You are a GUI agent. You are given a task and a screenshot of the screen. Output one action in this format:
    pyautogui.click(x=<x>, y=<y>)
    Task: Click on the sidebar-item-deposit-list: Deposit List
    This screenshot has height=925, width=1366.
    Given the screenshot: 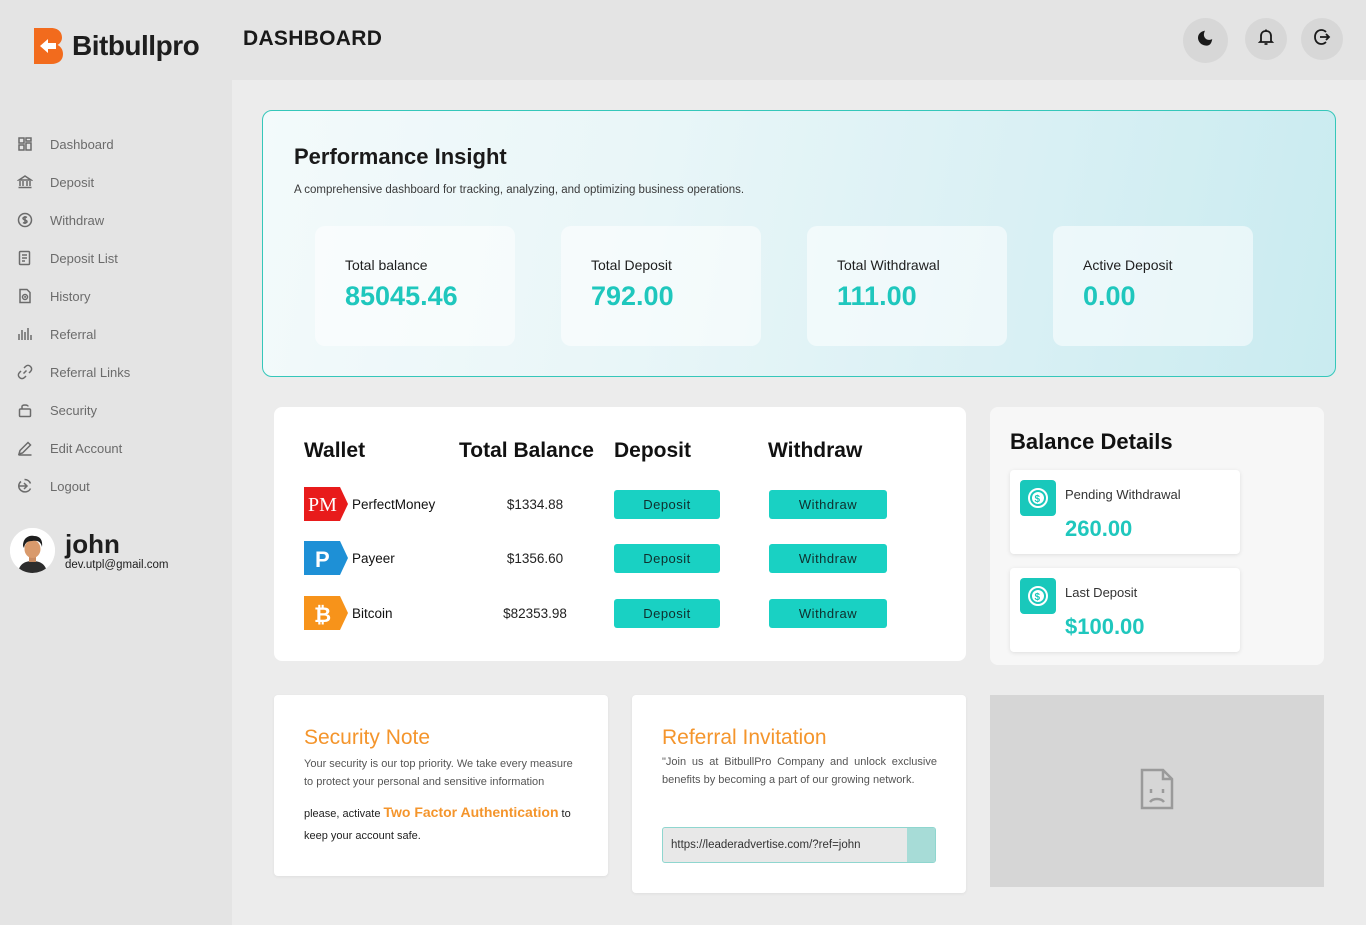 What is the action you would take?
    pyautogui.click(x=116, y=258)
    